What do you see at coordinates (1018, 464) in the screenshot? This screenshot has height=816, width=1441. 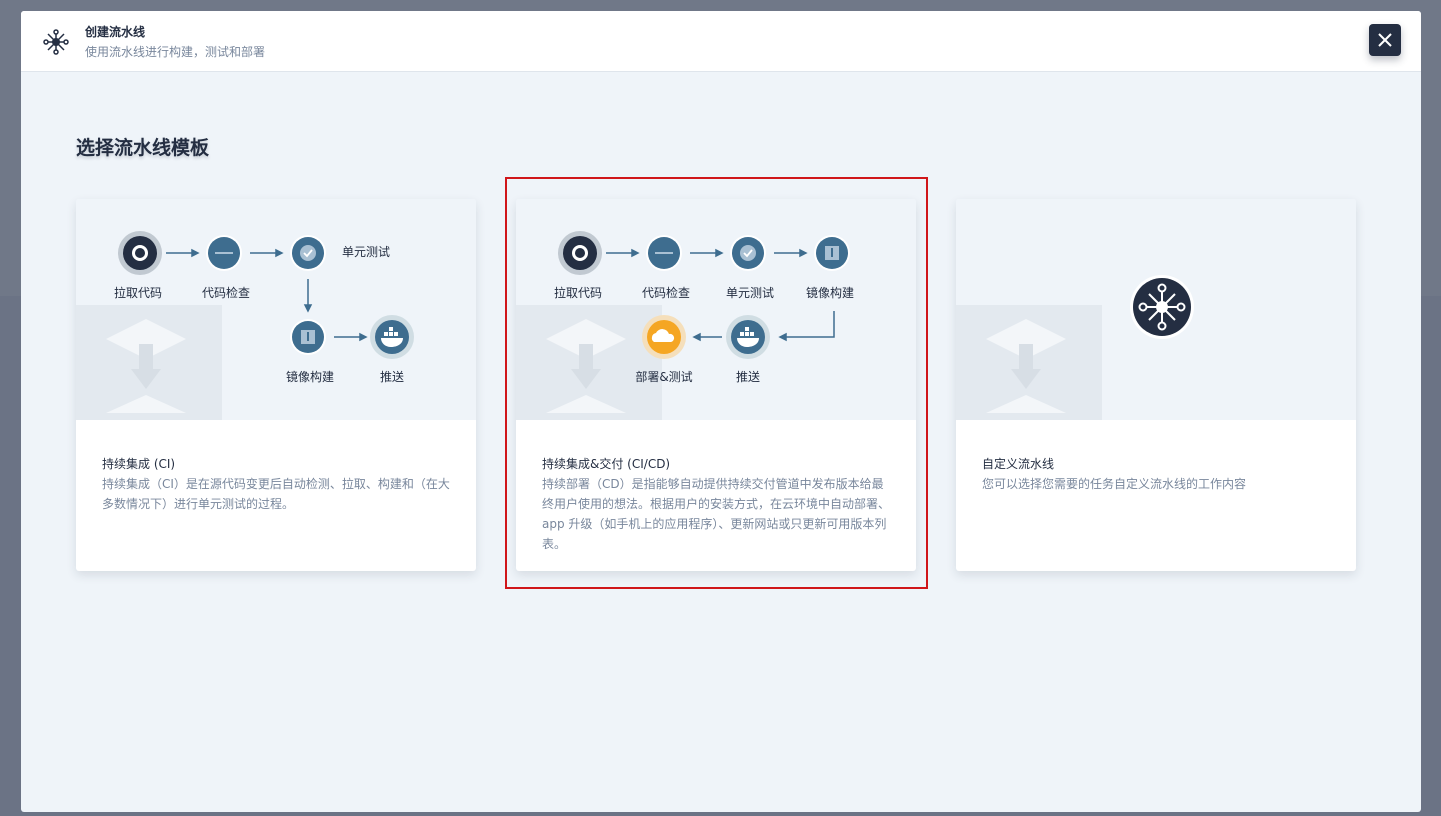 I see `card-title: 自定义流水线` at bounding box center [1018, 464].